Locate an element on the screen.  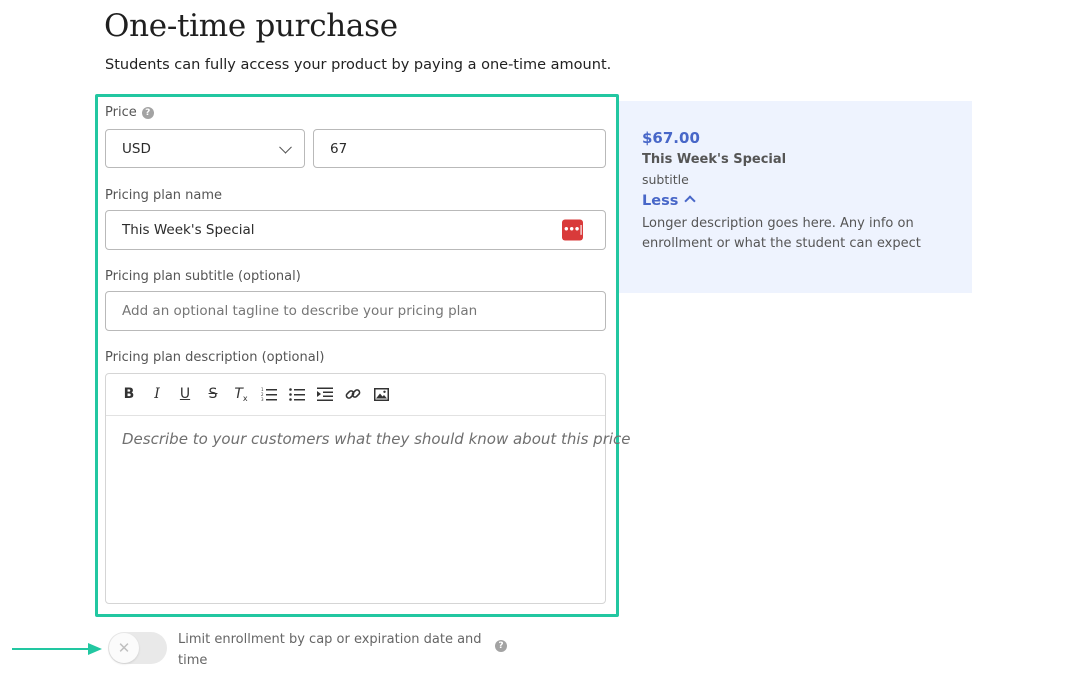
password-manager-icon: •••| is located at coordinates (572, 230).